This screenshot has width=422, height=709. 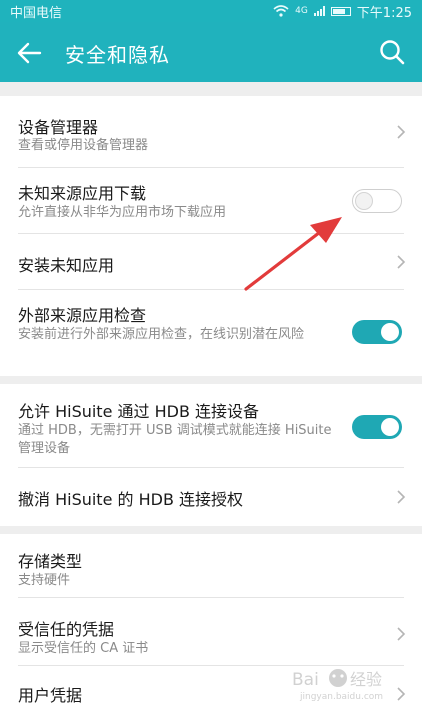 I want to click on row-unknown-source-download: 未知来源应用下载 允许直接从非华为应用市场下载应用, so click(x=211, y=201).